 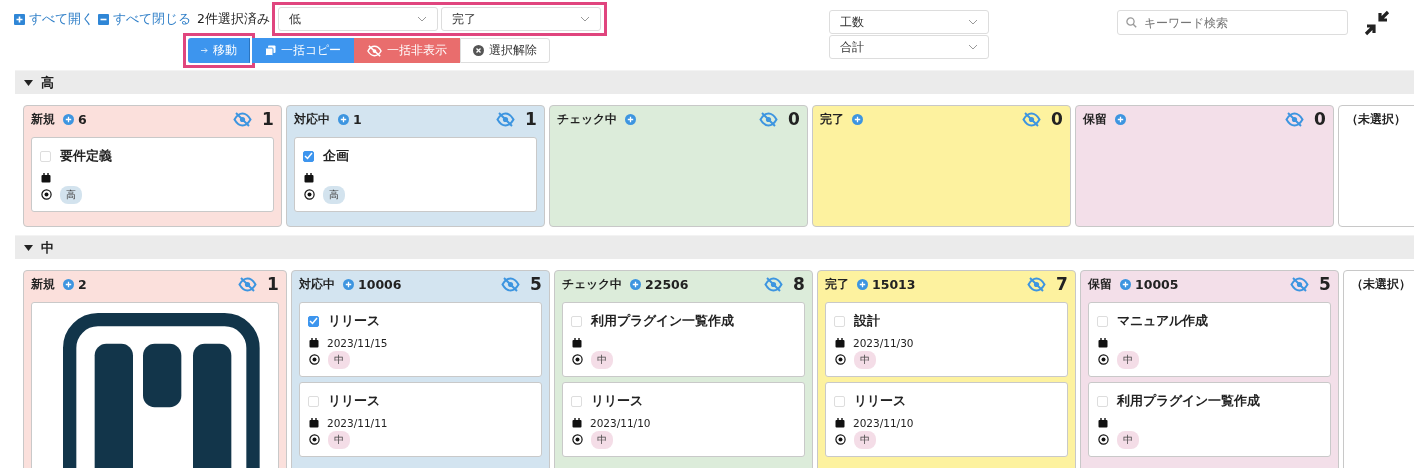 What do you see at coordinates (1209, 339) in the screenshot?
I see `task-card: マニュアル作成 中` at bounding box center [1209, 339].